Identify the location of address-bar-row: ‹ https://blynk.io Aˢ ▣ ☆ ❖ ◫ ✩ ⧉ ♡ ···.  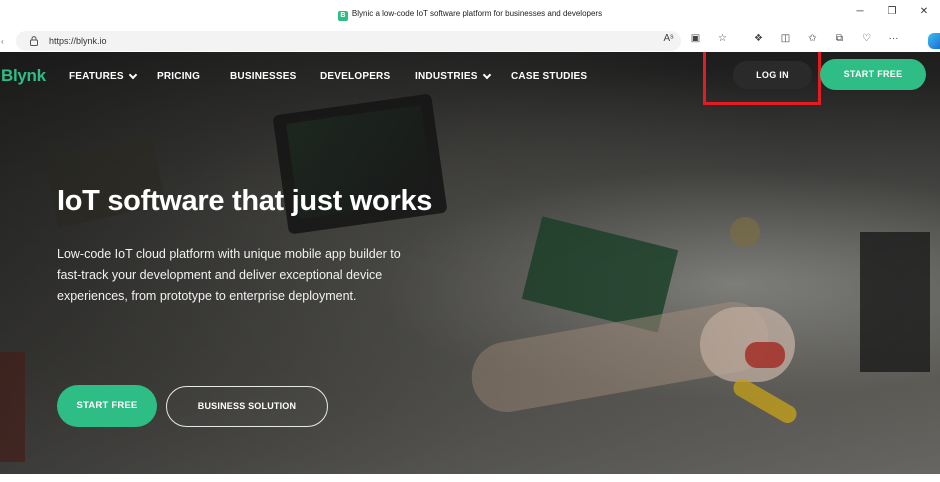
(470, 41).